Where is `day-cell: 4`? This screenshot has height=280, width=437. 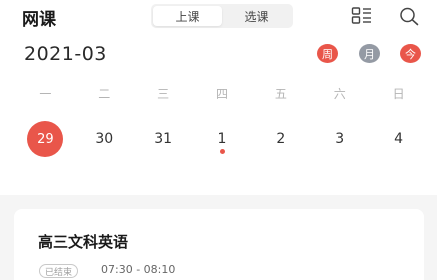 day-cell: 4 is located at coordinates (398, 139).